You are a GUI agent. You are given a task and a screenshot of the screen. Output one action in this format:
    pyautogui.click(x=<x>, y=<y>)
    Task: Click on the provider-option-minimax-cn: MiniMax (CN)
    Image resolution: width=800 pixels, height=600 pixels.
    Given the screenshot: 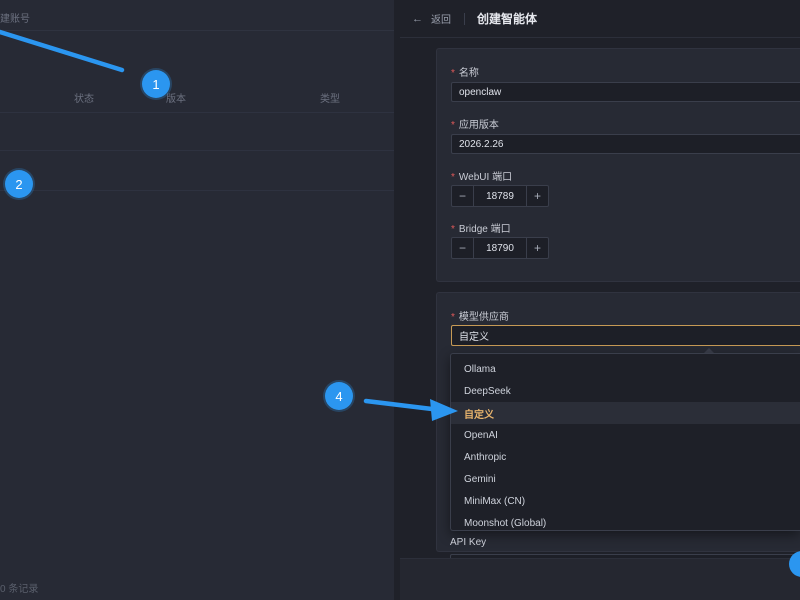 What is the action you would take?
    pyautogui.click(x=625, y=501)
    